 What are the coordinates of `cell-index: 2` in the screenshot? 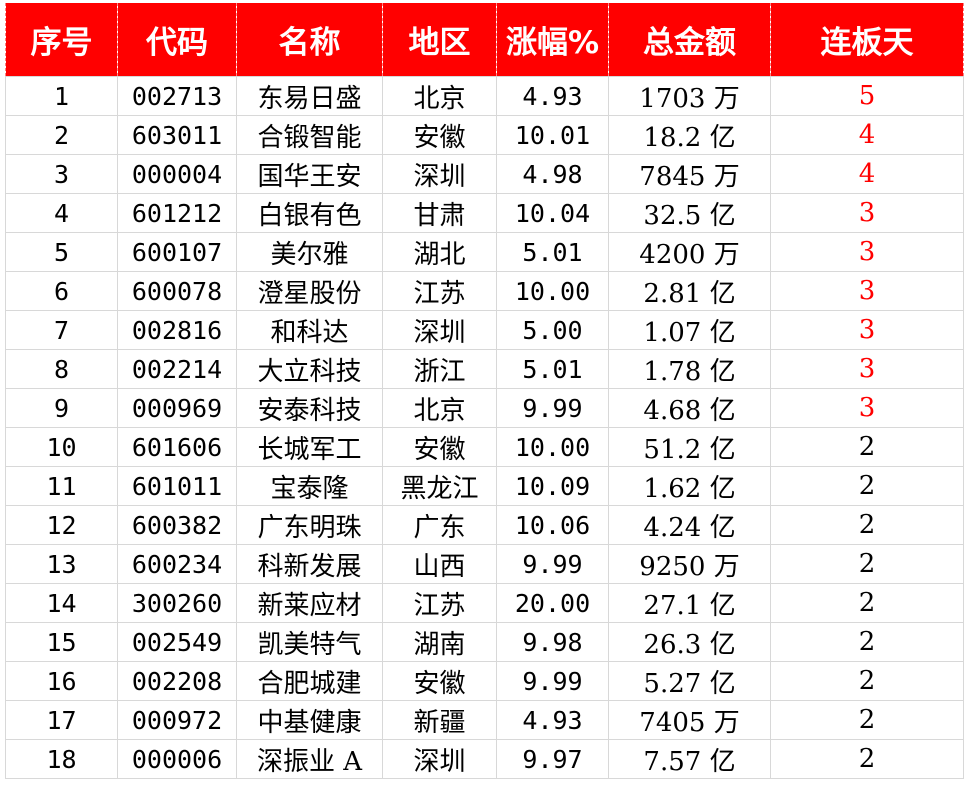 It's located at (61, 135).